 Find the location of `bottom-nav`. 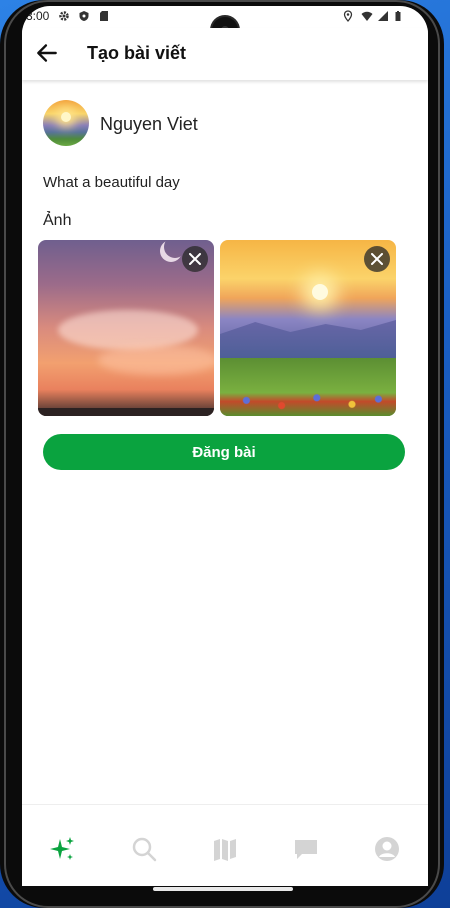

bottom-nav is located at coordinates (225, 845).